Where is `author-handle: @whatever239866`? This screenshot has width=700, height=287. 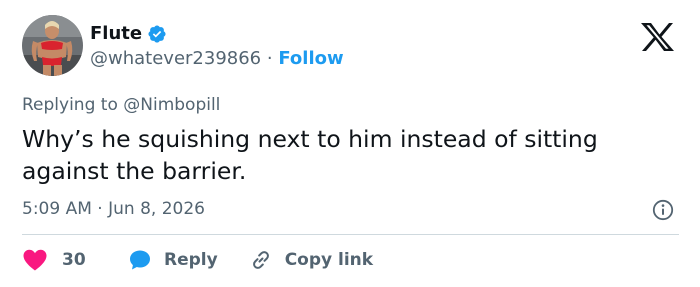 author-handle: @whatever239866 is located at coordinates (175, 58).